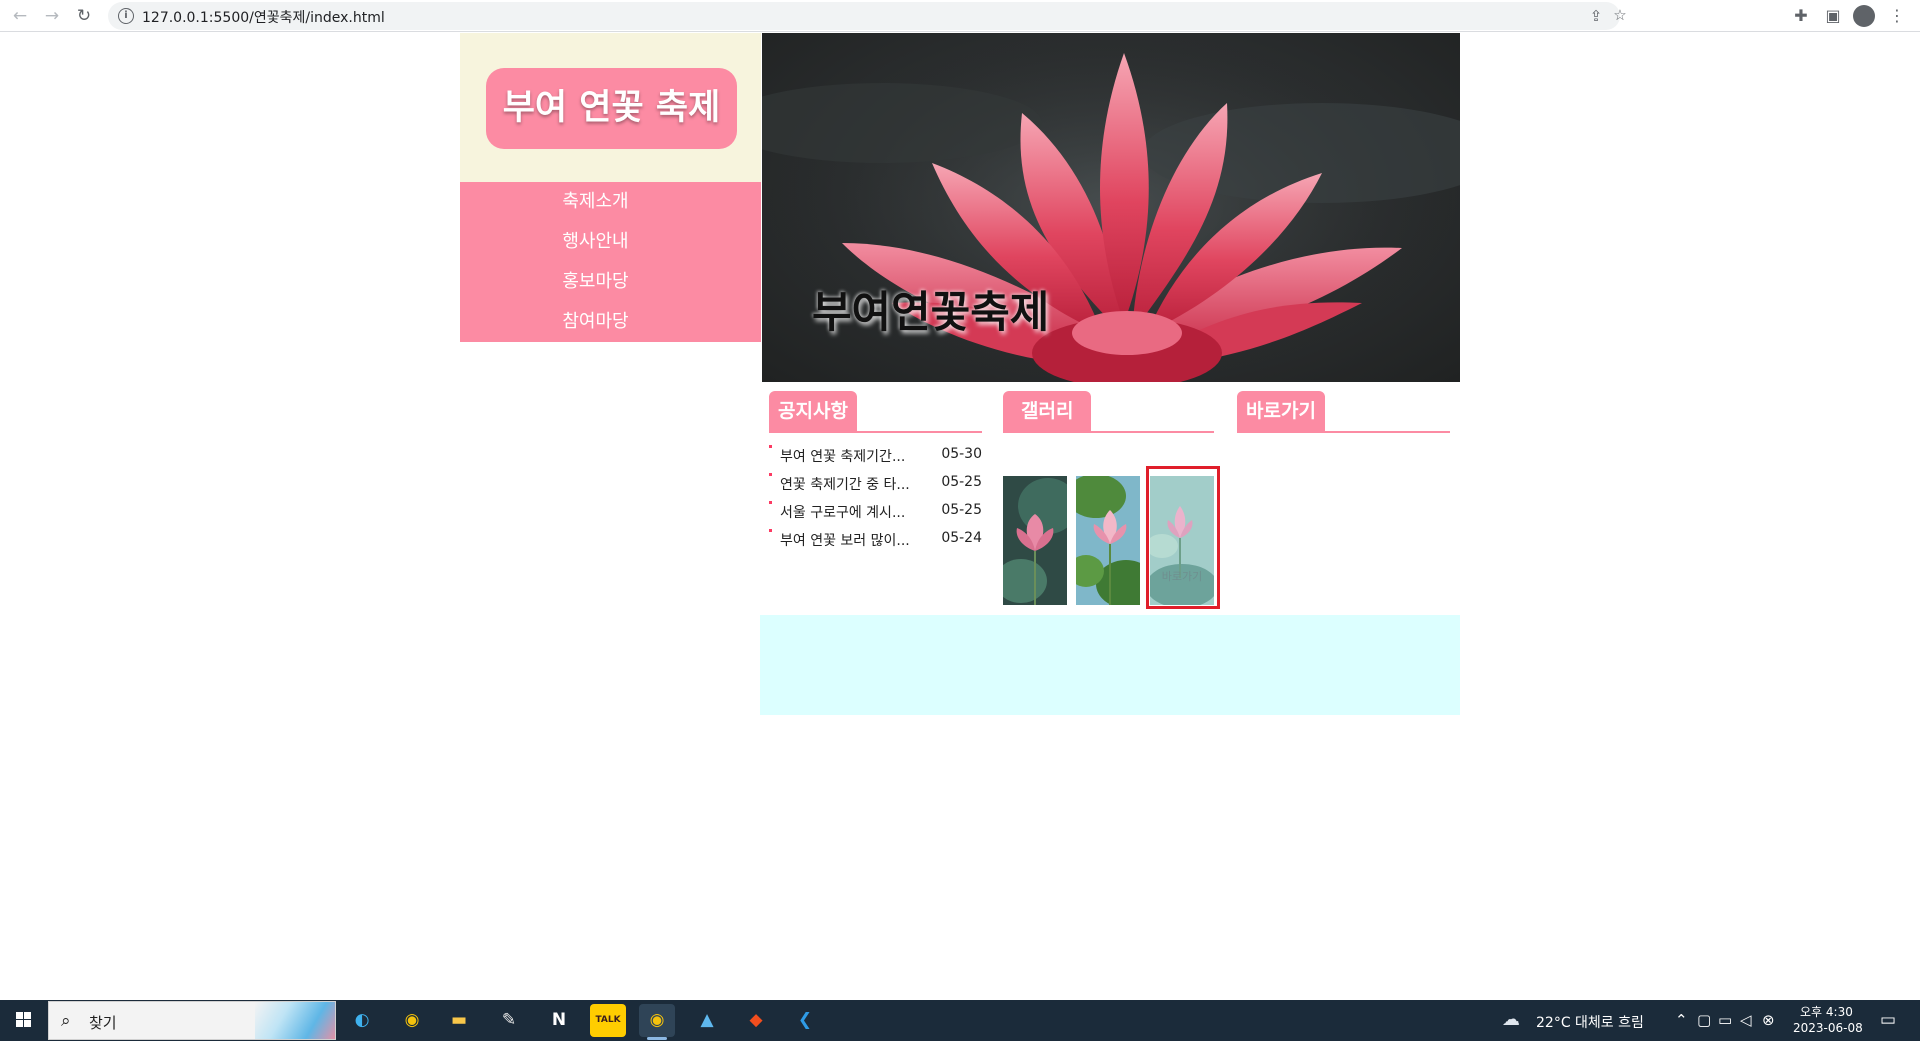 The image size is (1920, 1041). What do you see at coordinates (1864, 16) in the screenshot?
I see `profile-avatar-icon` at bounding box center [1864, 16].